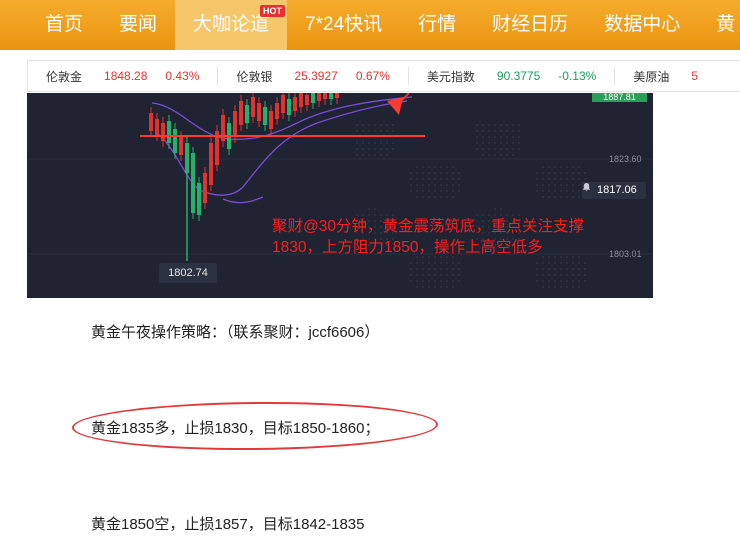 The image size is (740, 558). What do you see at coordinates (518, 76) in the screenshot?
I see `ticker-price: 90.3775` at bounding box center [518, 76].